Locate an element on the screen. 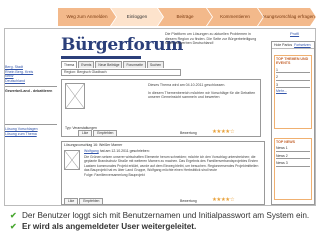  top-news-box: TOP NEWS News 1 News 2 News 3 is located at coordinates (293, 169).